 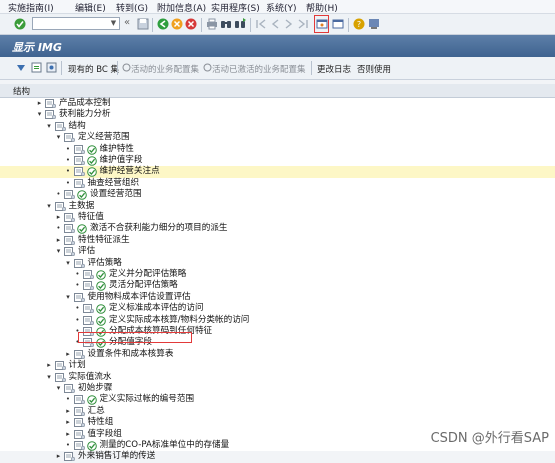 I want to click on tree-node-label: 定义并分配评估策略, so click(x=147, y=274).